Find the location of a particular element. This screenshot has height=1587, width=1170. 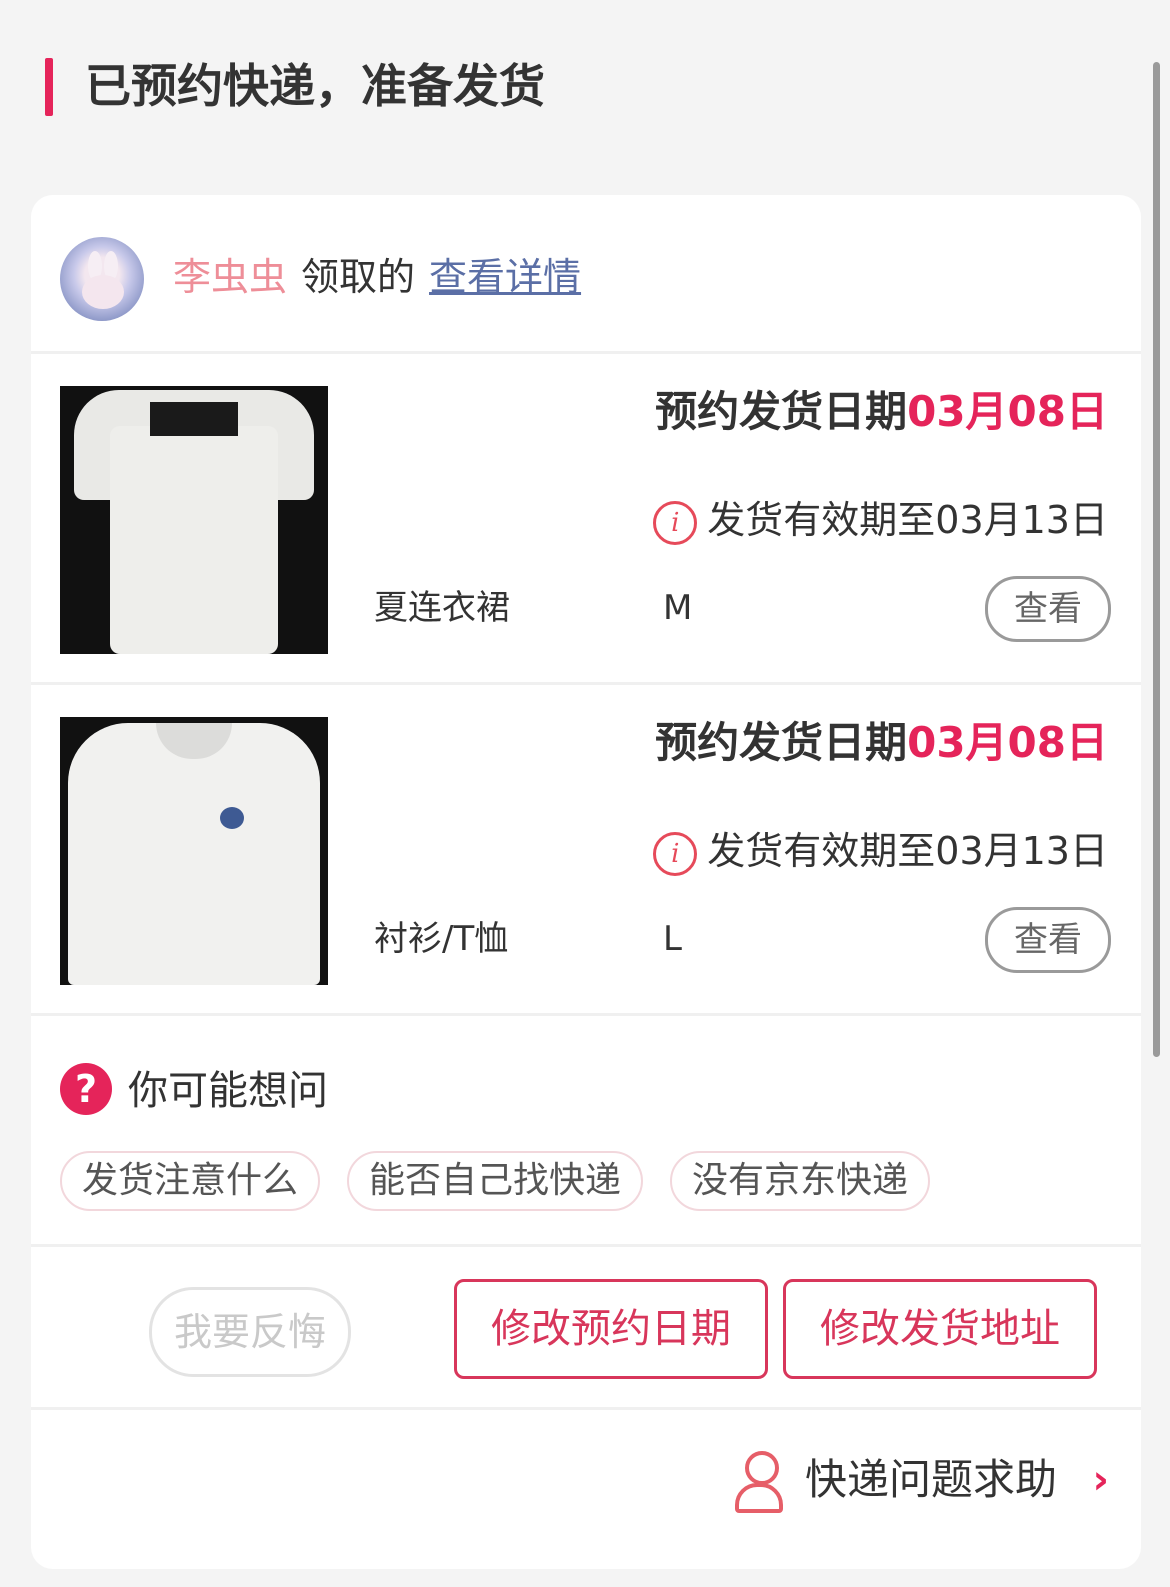

item-image-dress is located at coordinates (194, 520).